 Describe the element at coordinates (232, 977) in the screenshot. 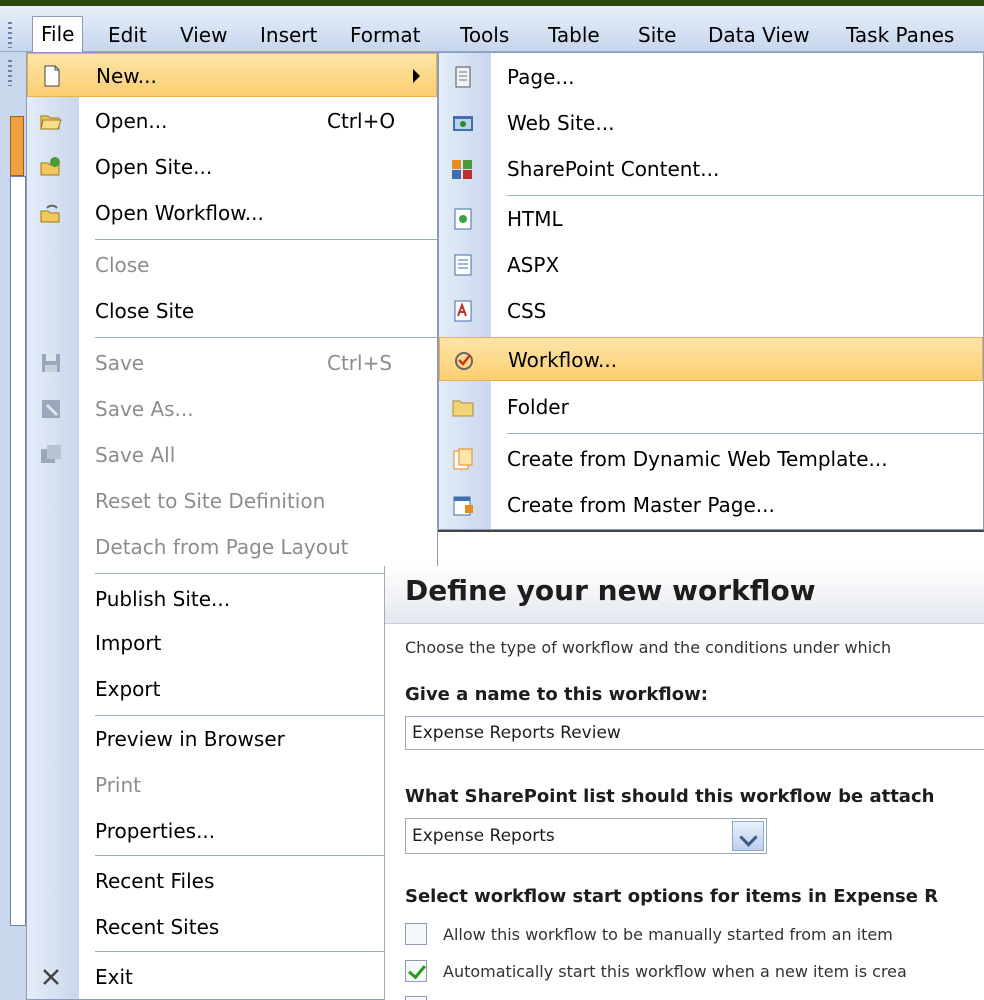

I see `menu-item-exit: Exit` at that location.